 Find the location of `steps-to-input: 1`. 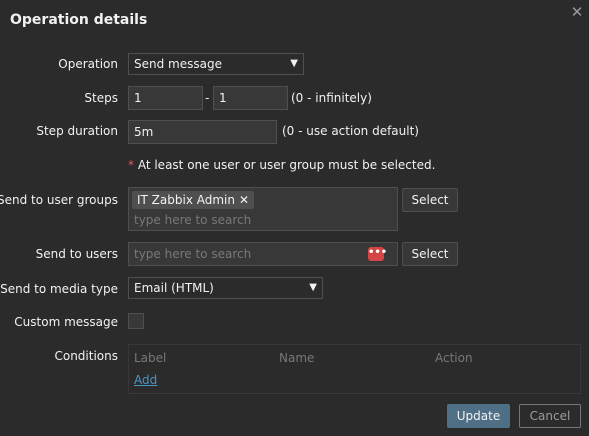

steps-to-input: 1 is located at coordinates (250, 98).